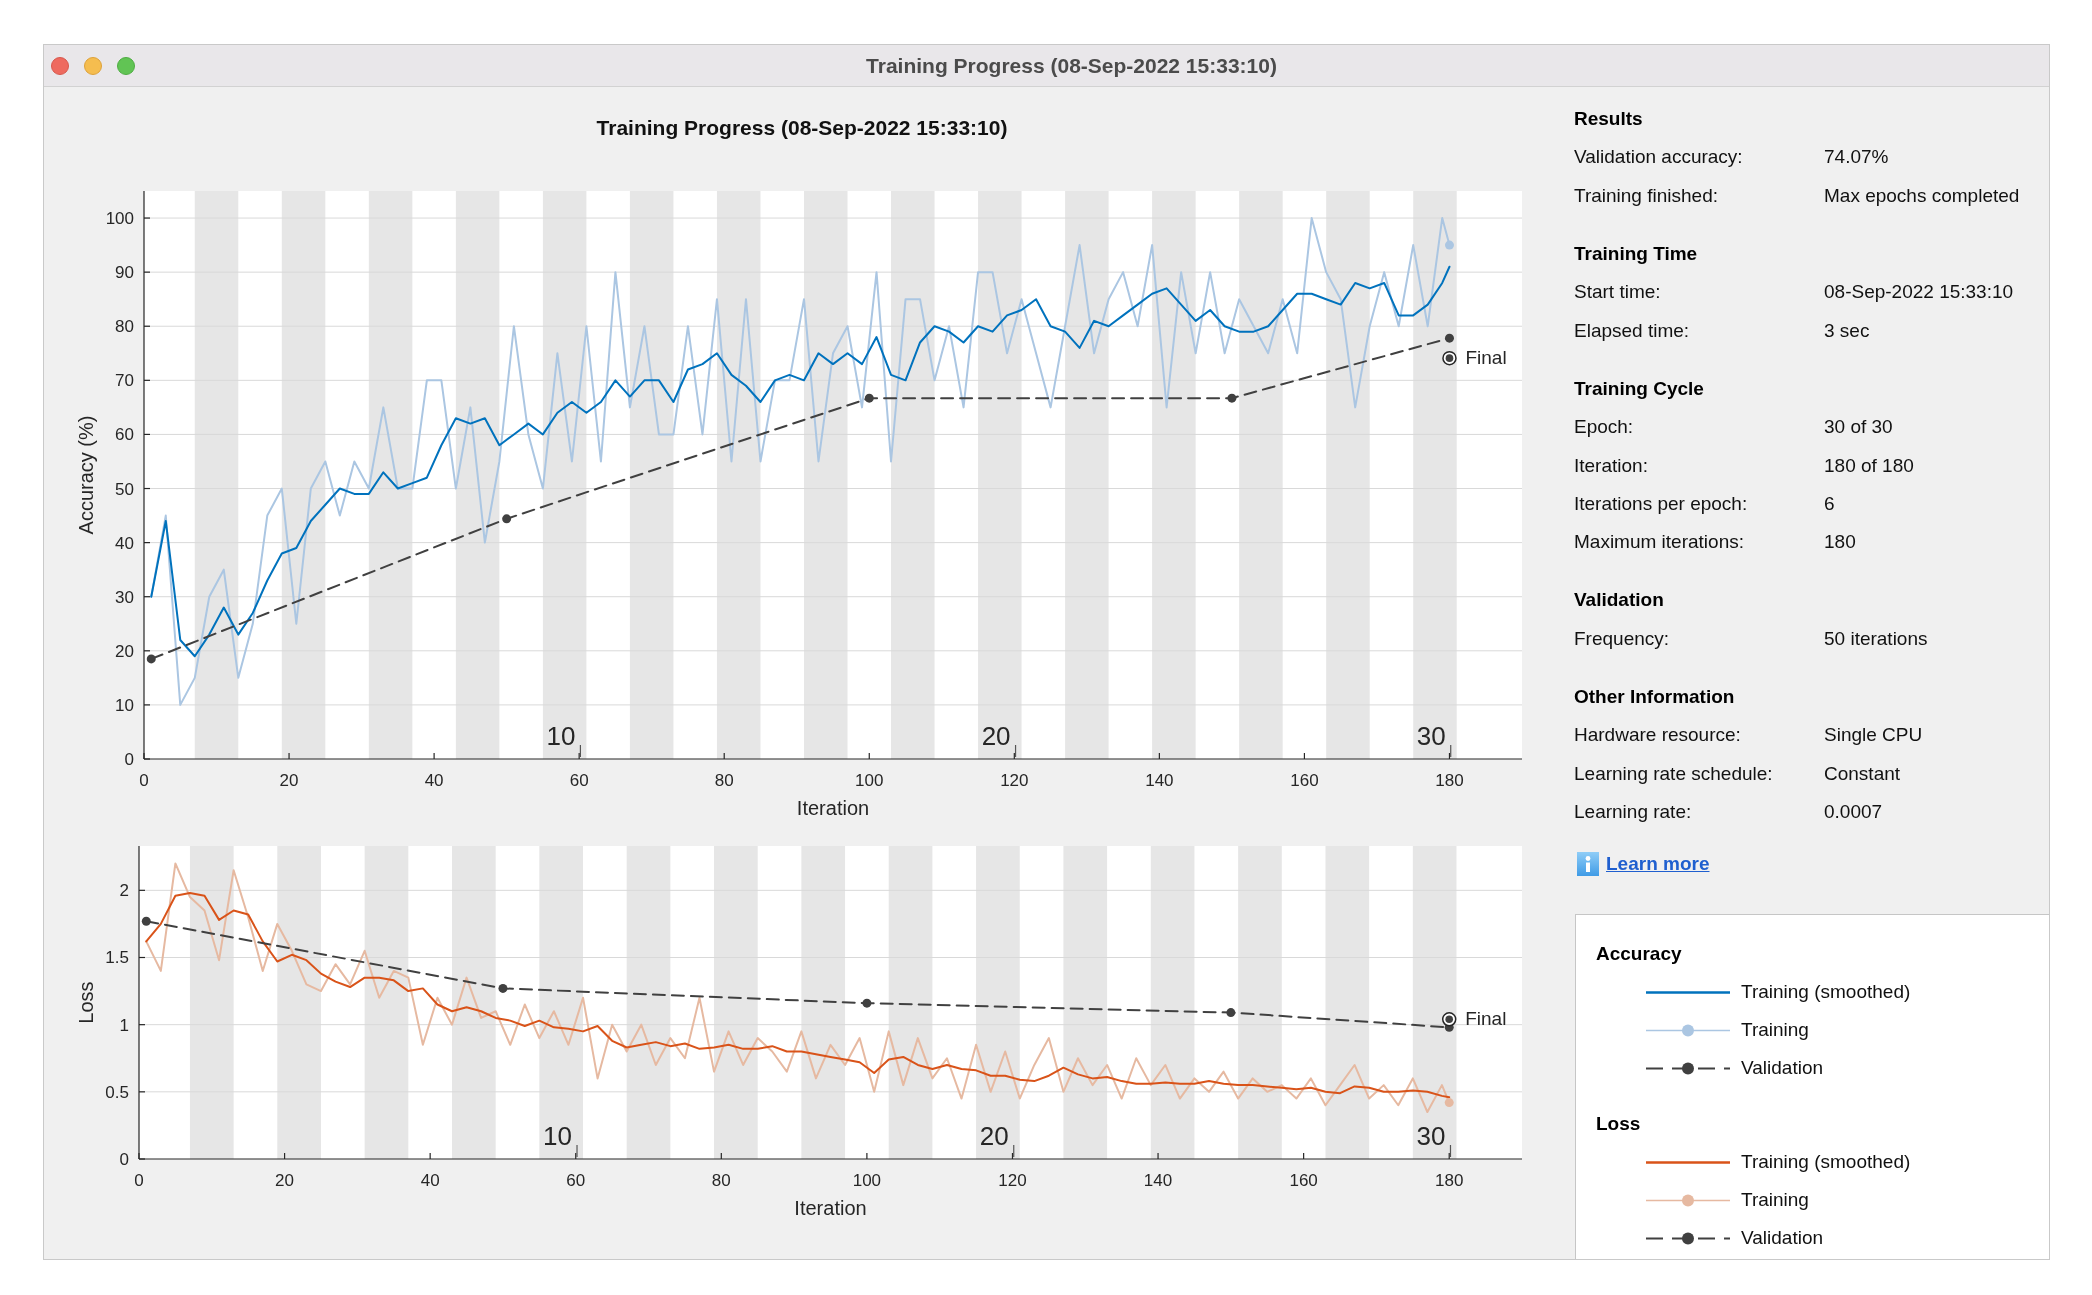 This screenshot has width=2092, height=1295. Describe the element at coordinates (1618, 1124) in the screenshot. I see `legend-heading: Loss` at that location.